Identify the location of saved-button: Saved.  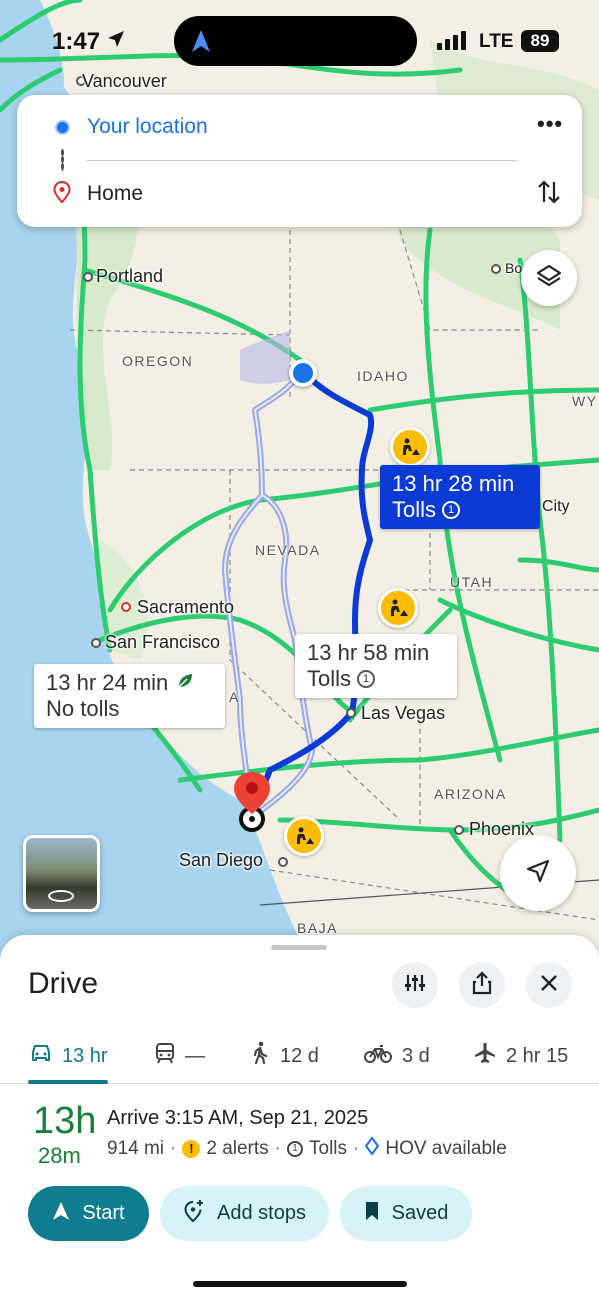
(406, 1213).